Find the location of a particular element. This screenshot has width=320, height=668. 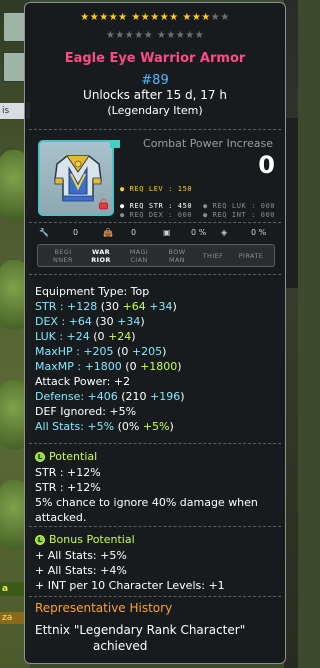

combat-power-value: 0 is located at coordinates (266, 165).